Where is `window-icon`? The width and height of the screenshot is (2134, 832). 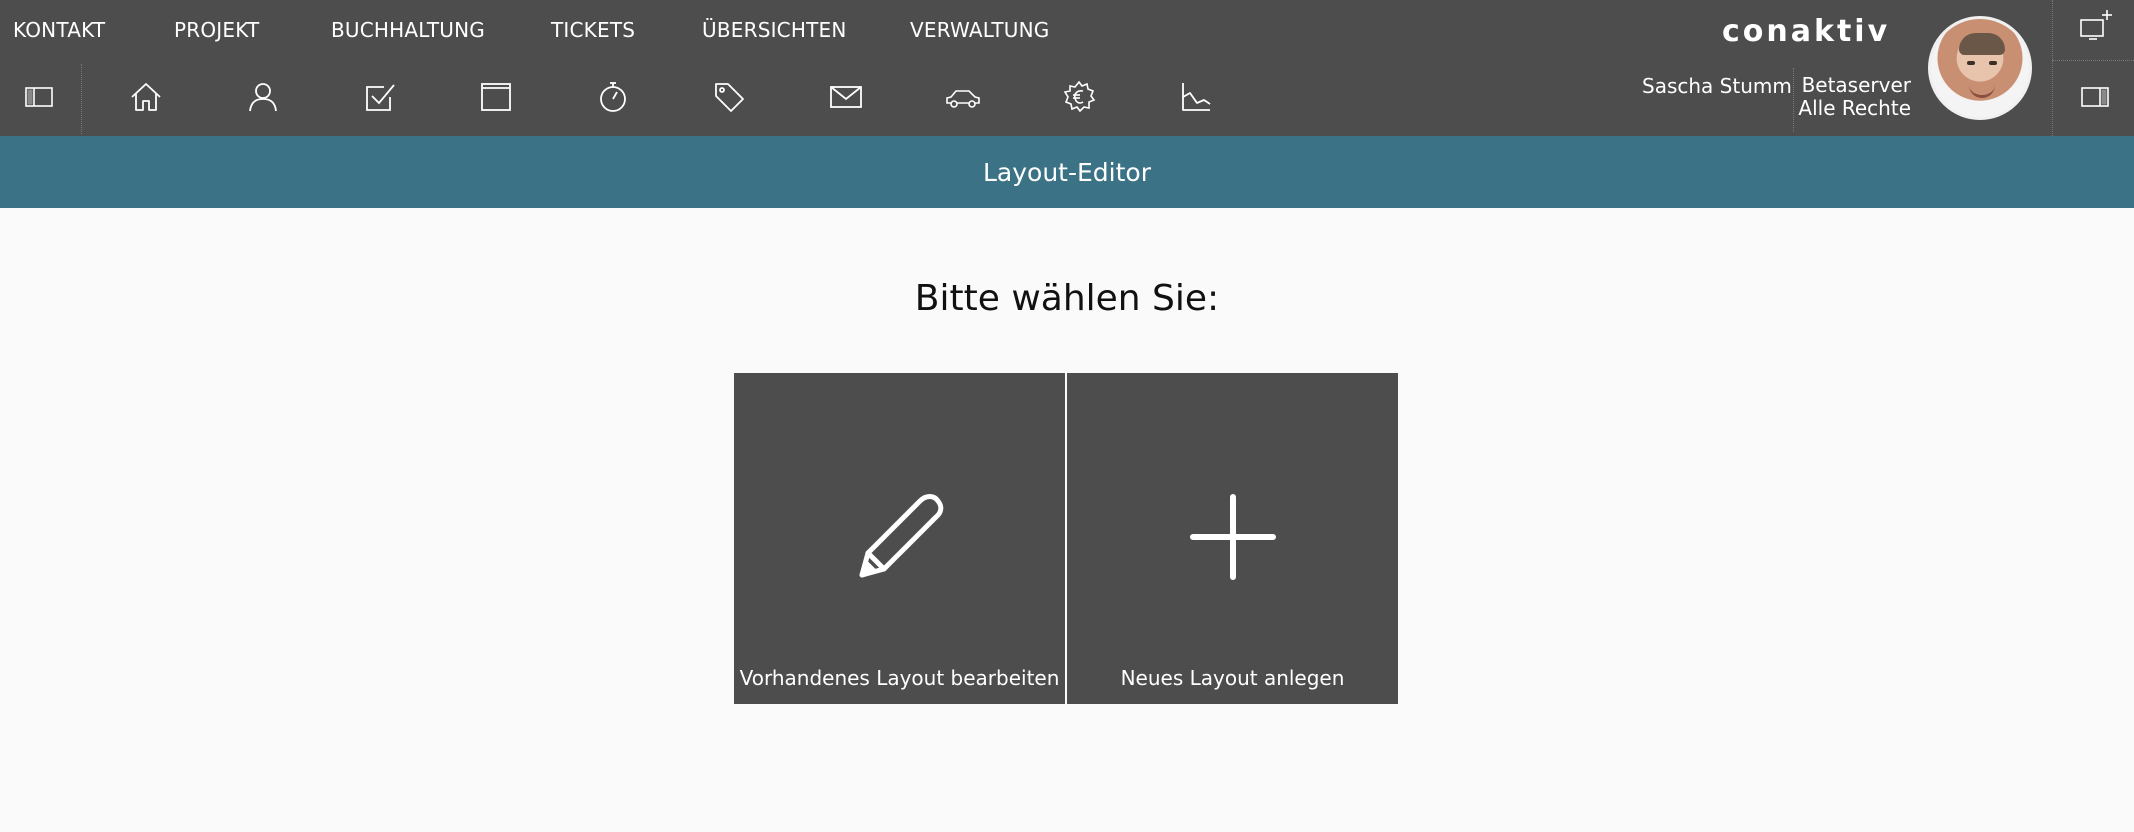 window-icon is located at coordinates (496, 97).